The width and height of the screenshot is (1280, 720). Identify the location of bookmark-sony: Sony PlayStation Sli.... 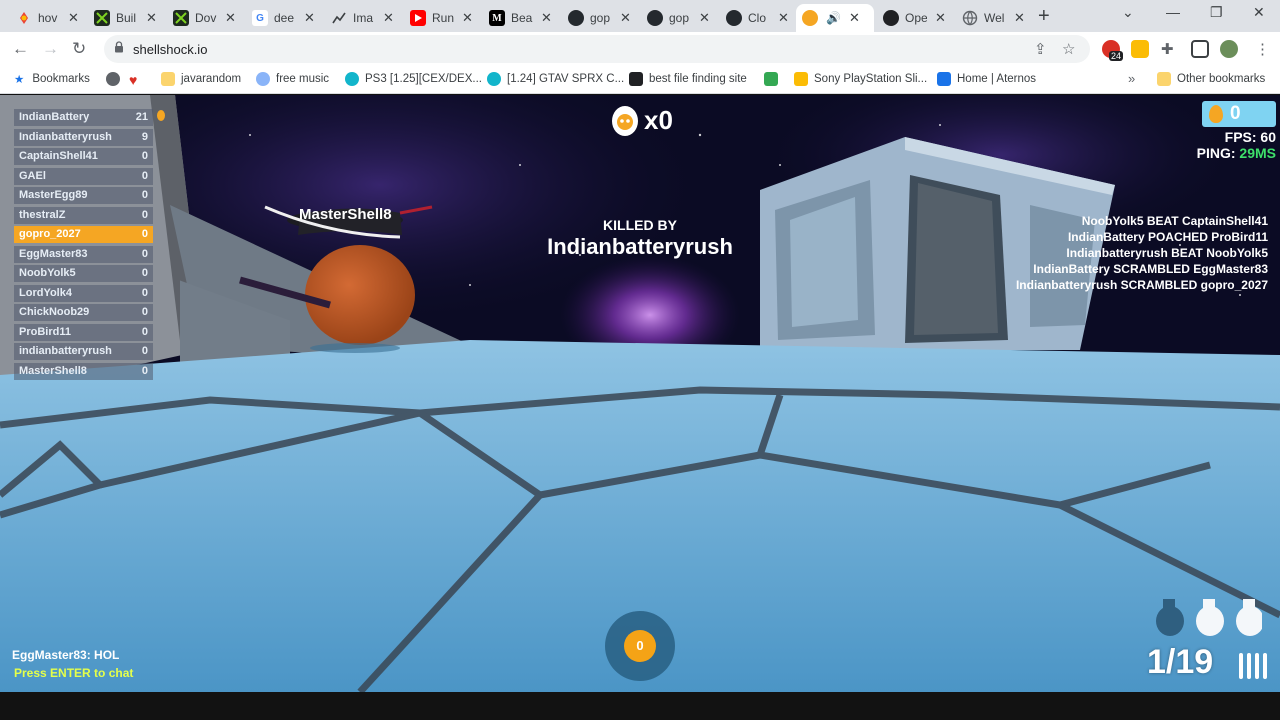
(860, 79).